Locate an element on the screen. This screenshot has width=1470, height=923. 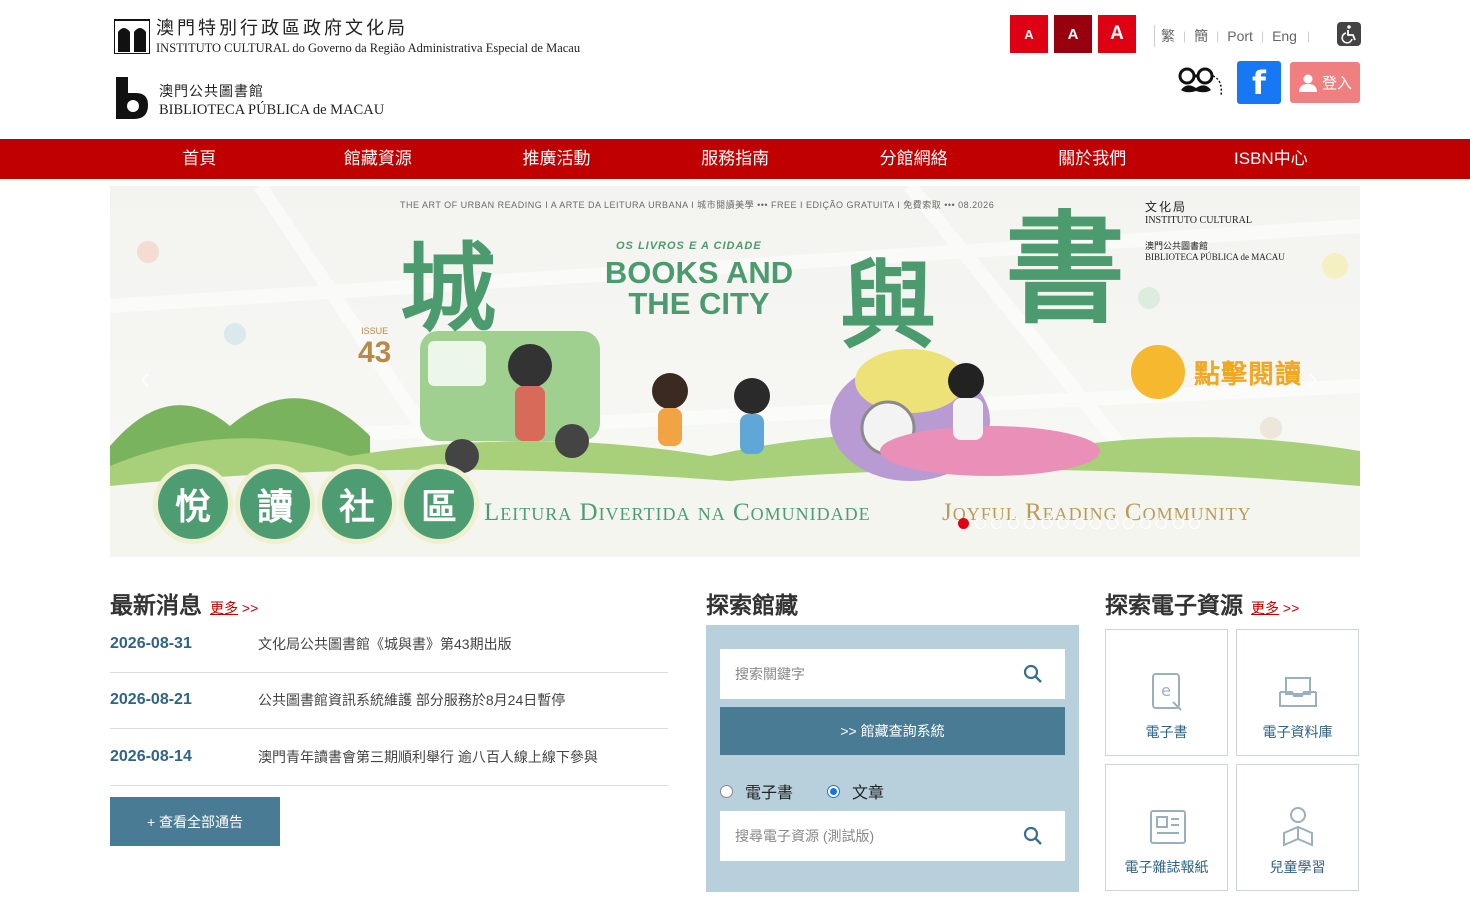
ebook-icon: e is located at coordinates (1166, 692).